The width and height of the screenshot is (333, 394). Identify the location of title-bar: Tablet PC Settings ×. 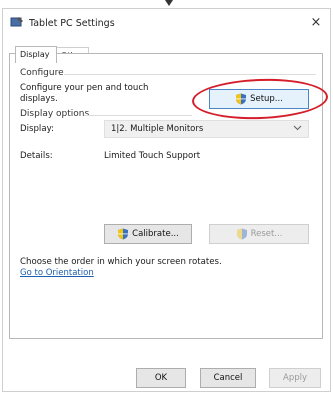
(166, 23).